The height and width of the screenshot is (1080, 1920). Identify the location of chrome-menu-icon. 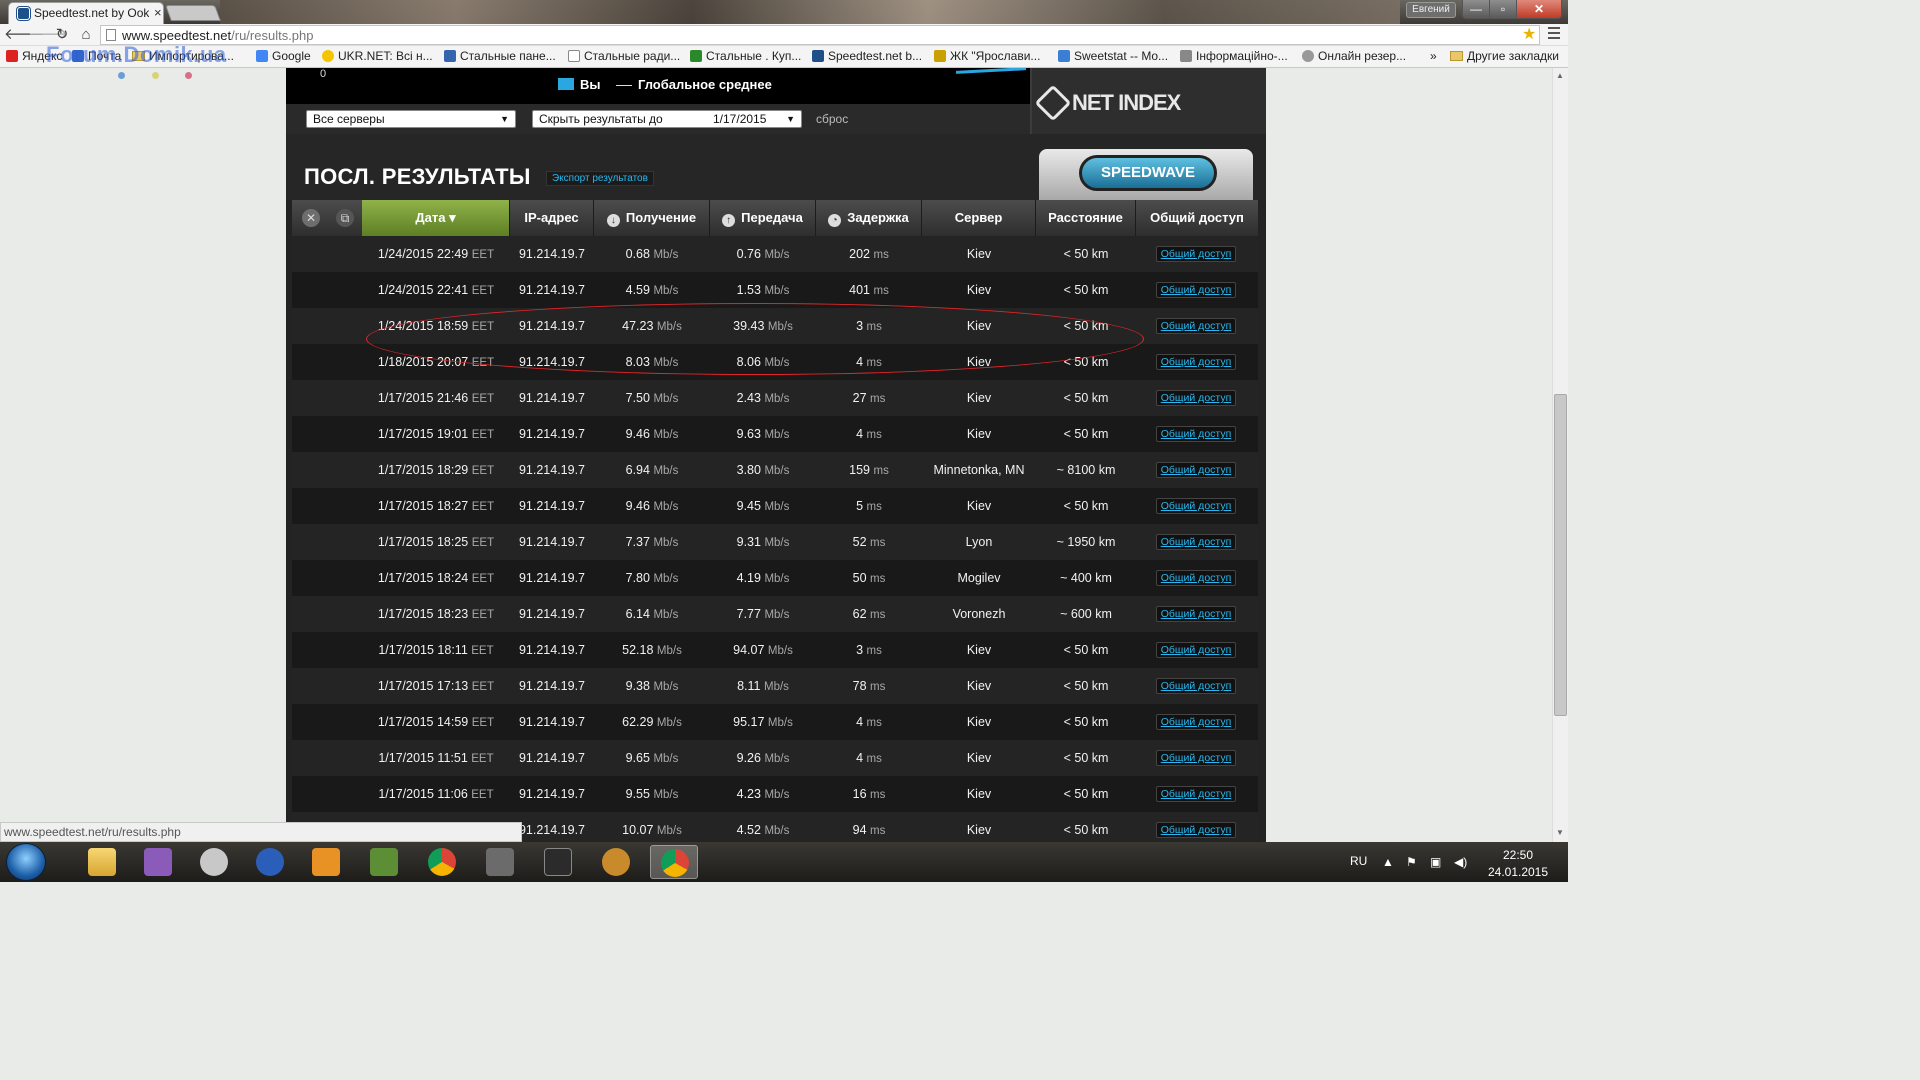
(1554, 34).